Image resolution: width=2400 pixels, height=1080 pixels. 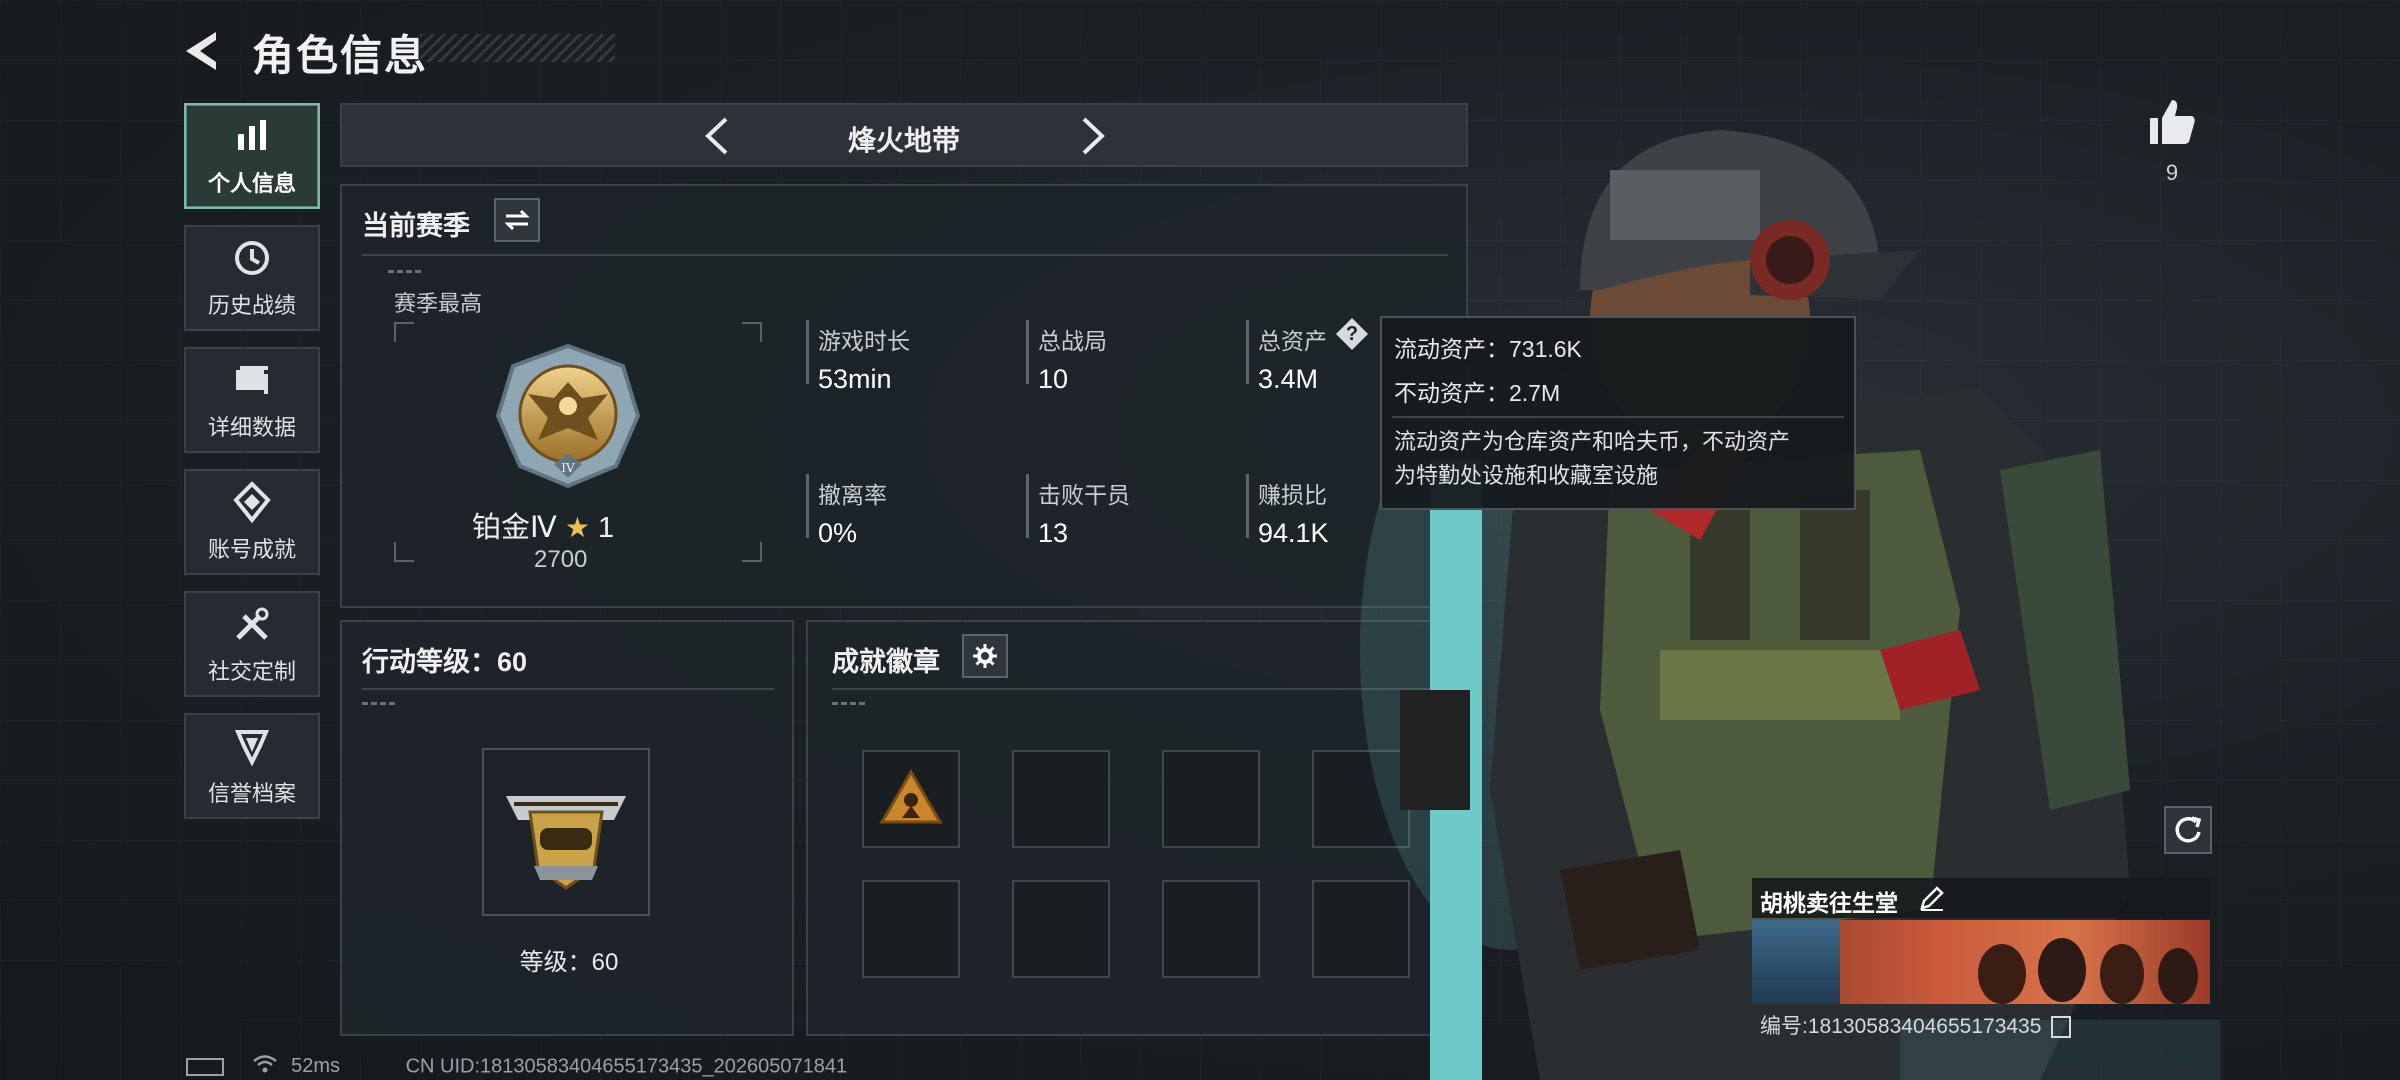 What do you see at coordinates (1084, 495) in the screenshot?
I see `stat-label-kills: 击败干员` at bounding box center [1084, 495].